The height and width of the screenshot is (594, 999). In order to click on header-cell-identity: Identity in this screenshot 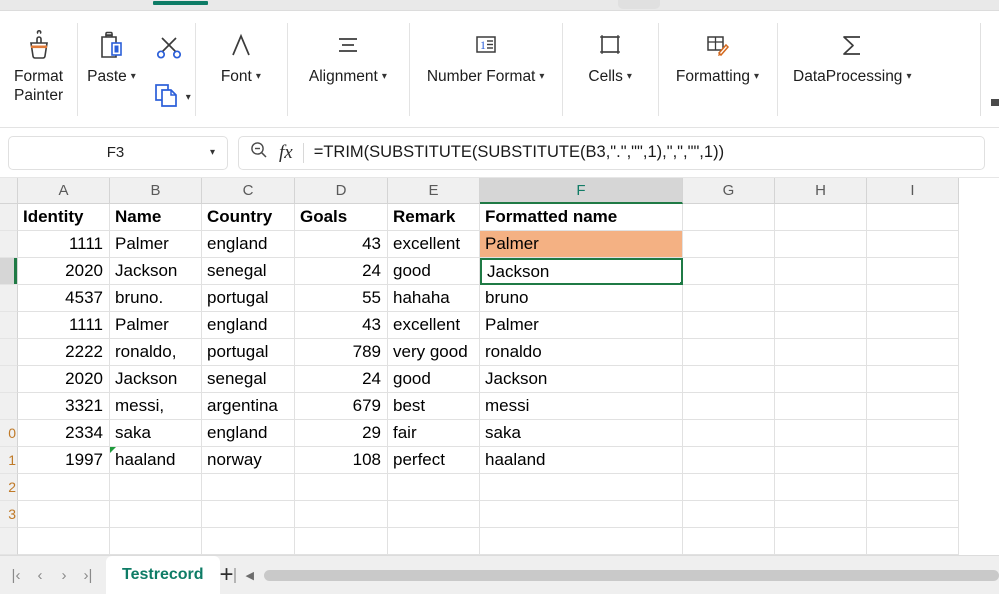, I will do `click(64, 217)`.